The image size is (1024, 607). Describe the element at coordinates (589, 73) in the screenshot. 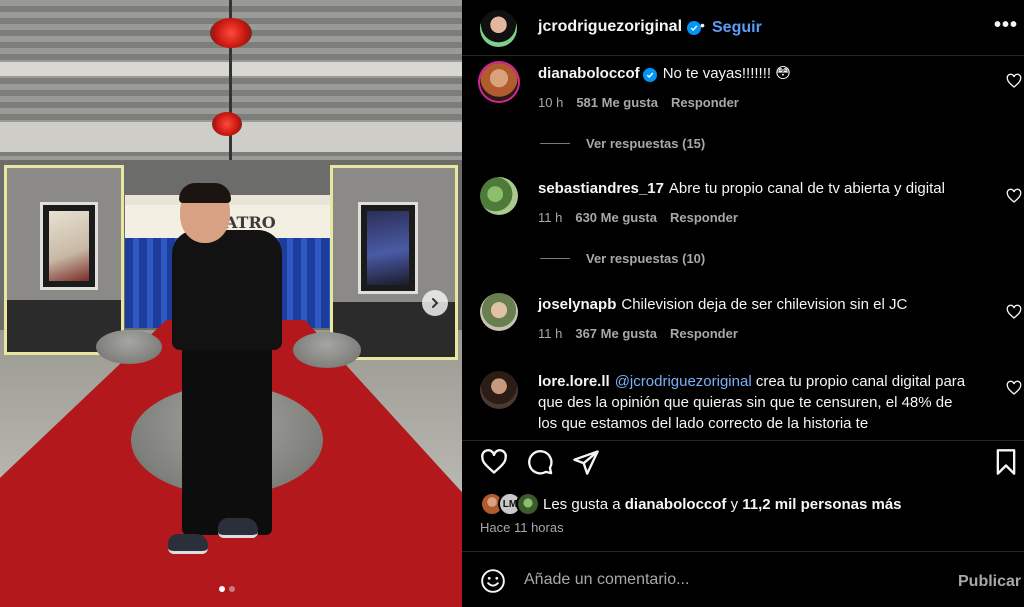

I see `comment-username: dianaboloccof` at that location.